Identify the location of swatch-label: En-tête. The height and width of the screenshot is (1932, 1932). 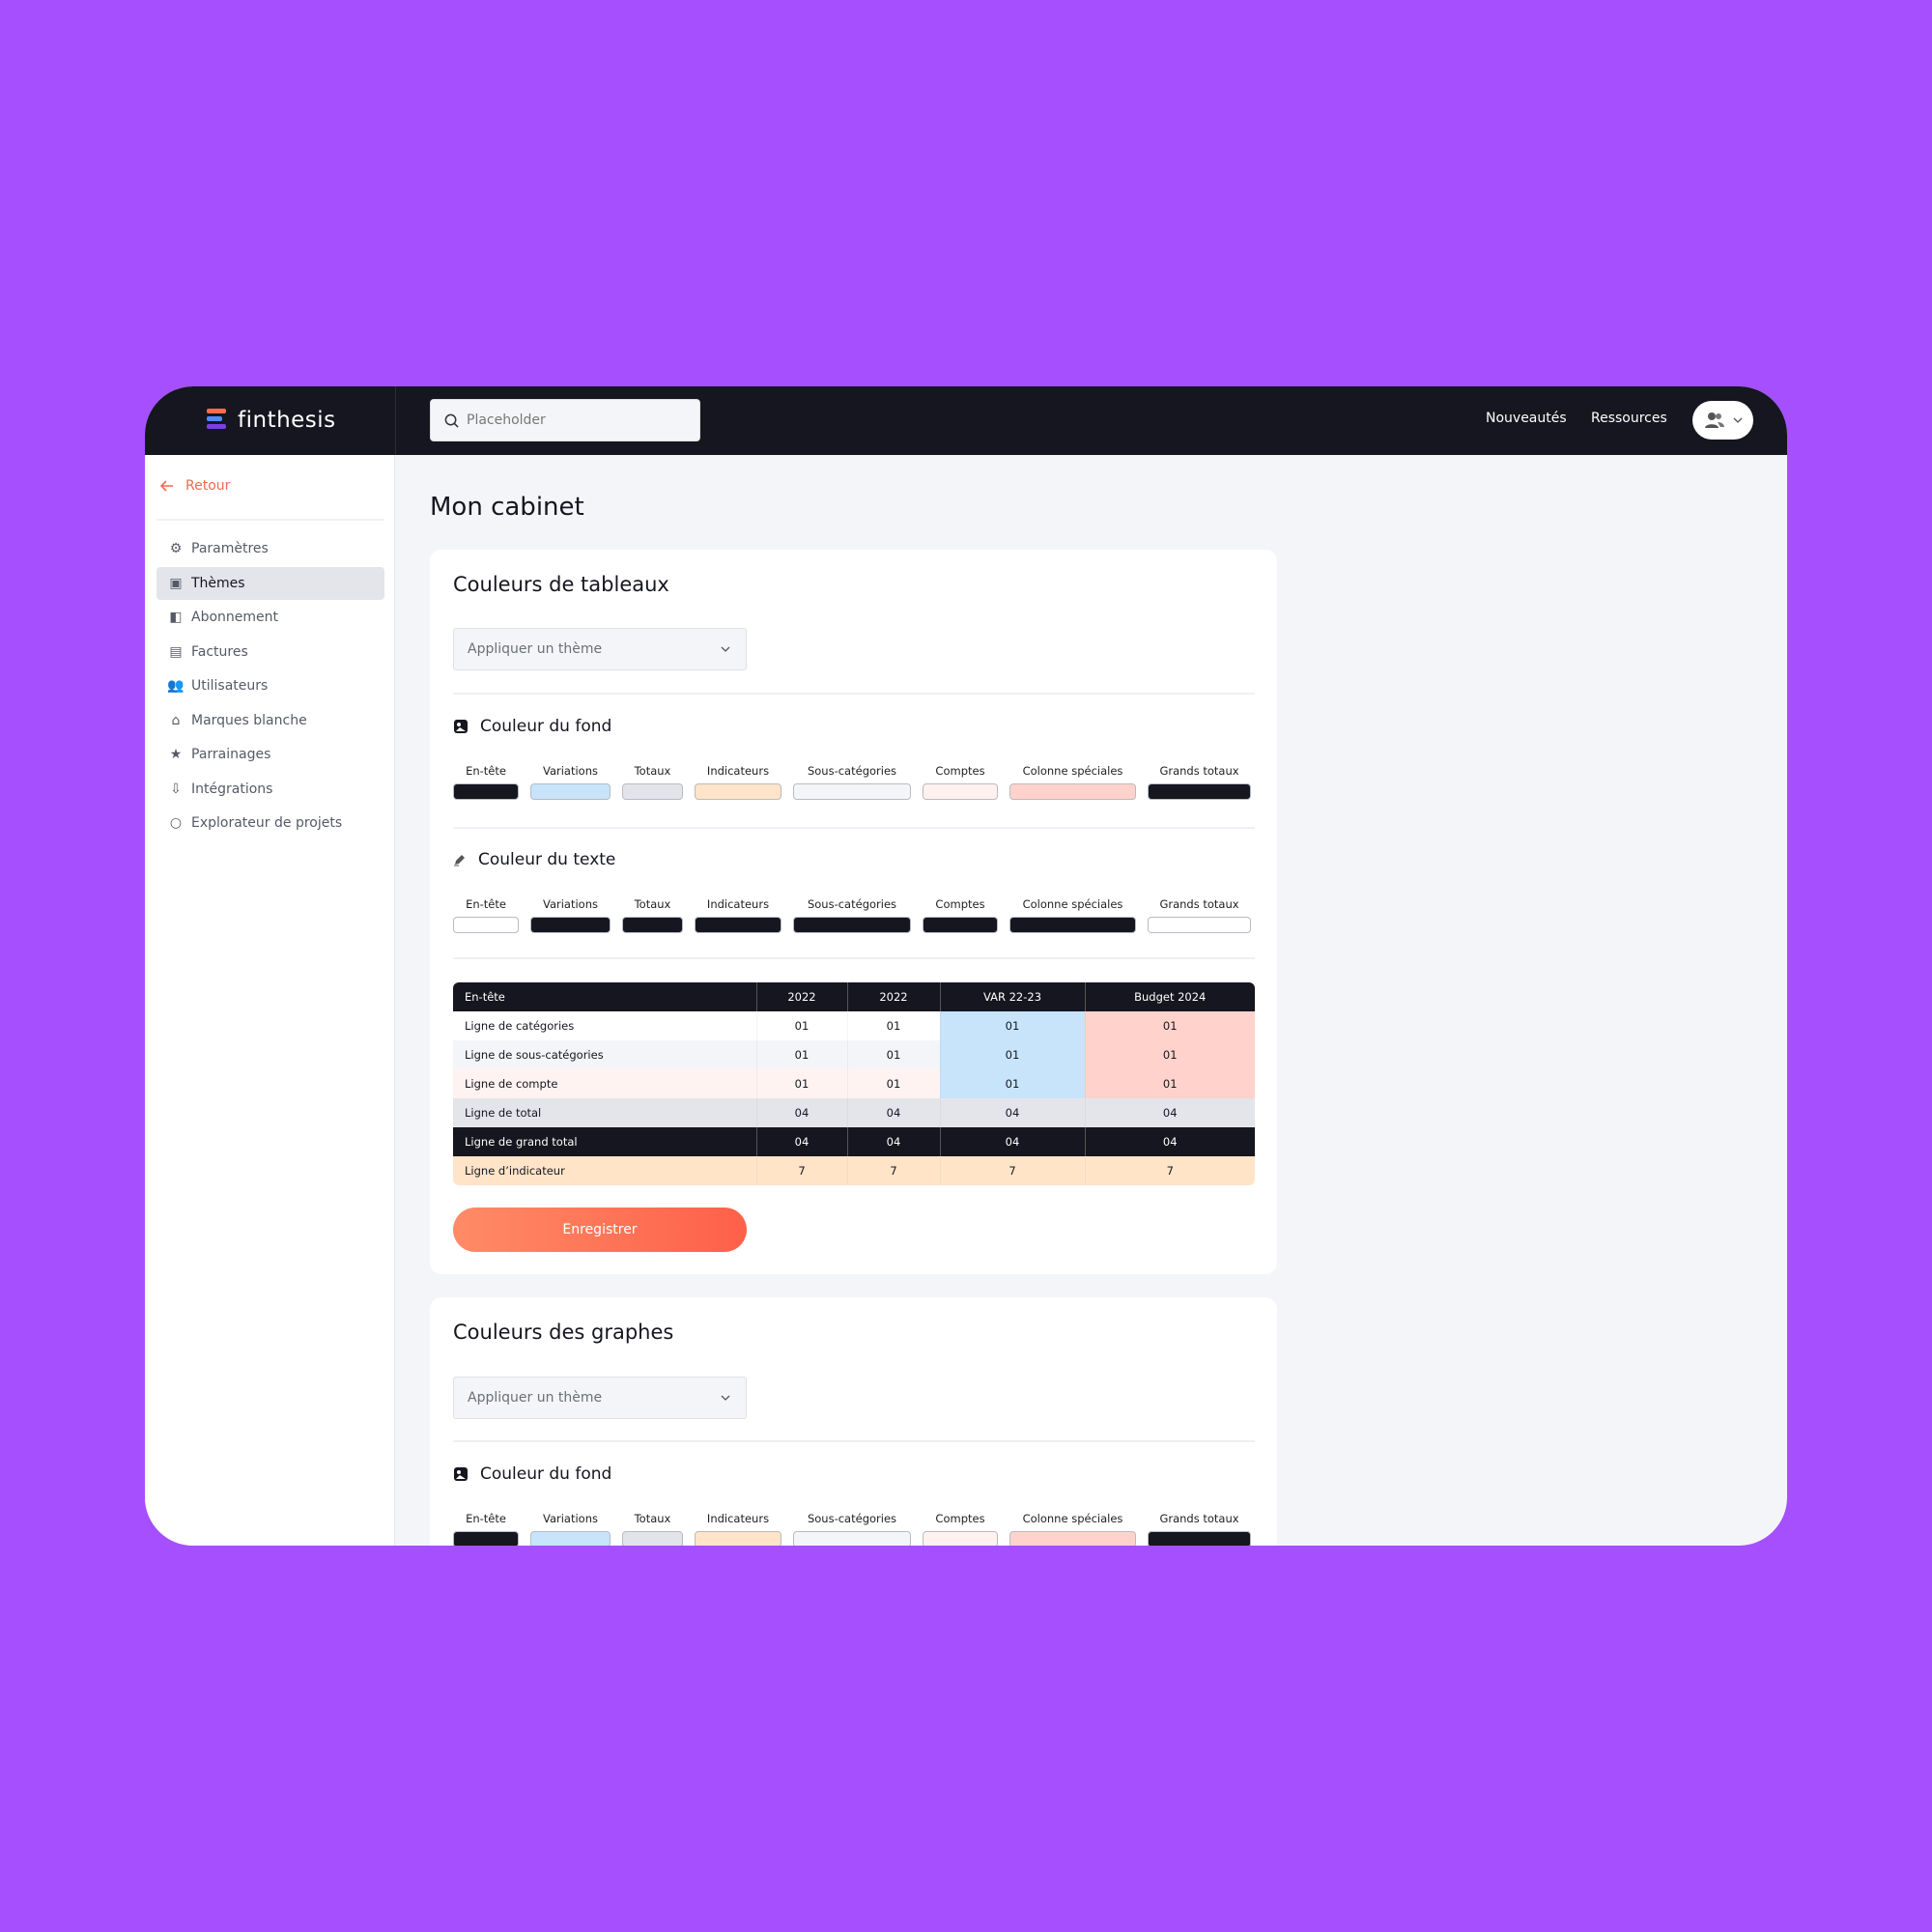
(486, 904).